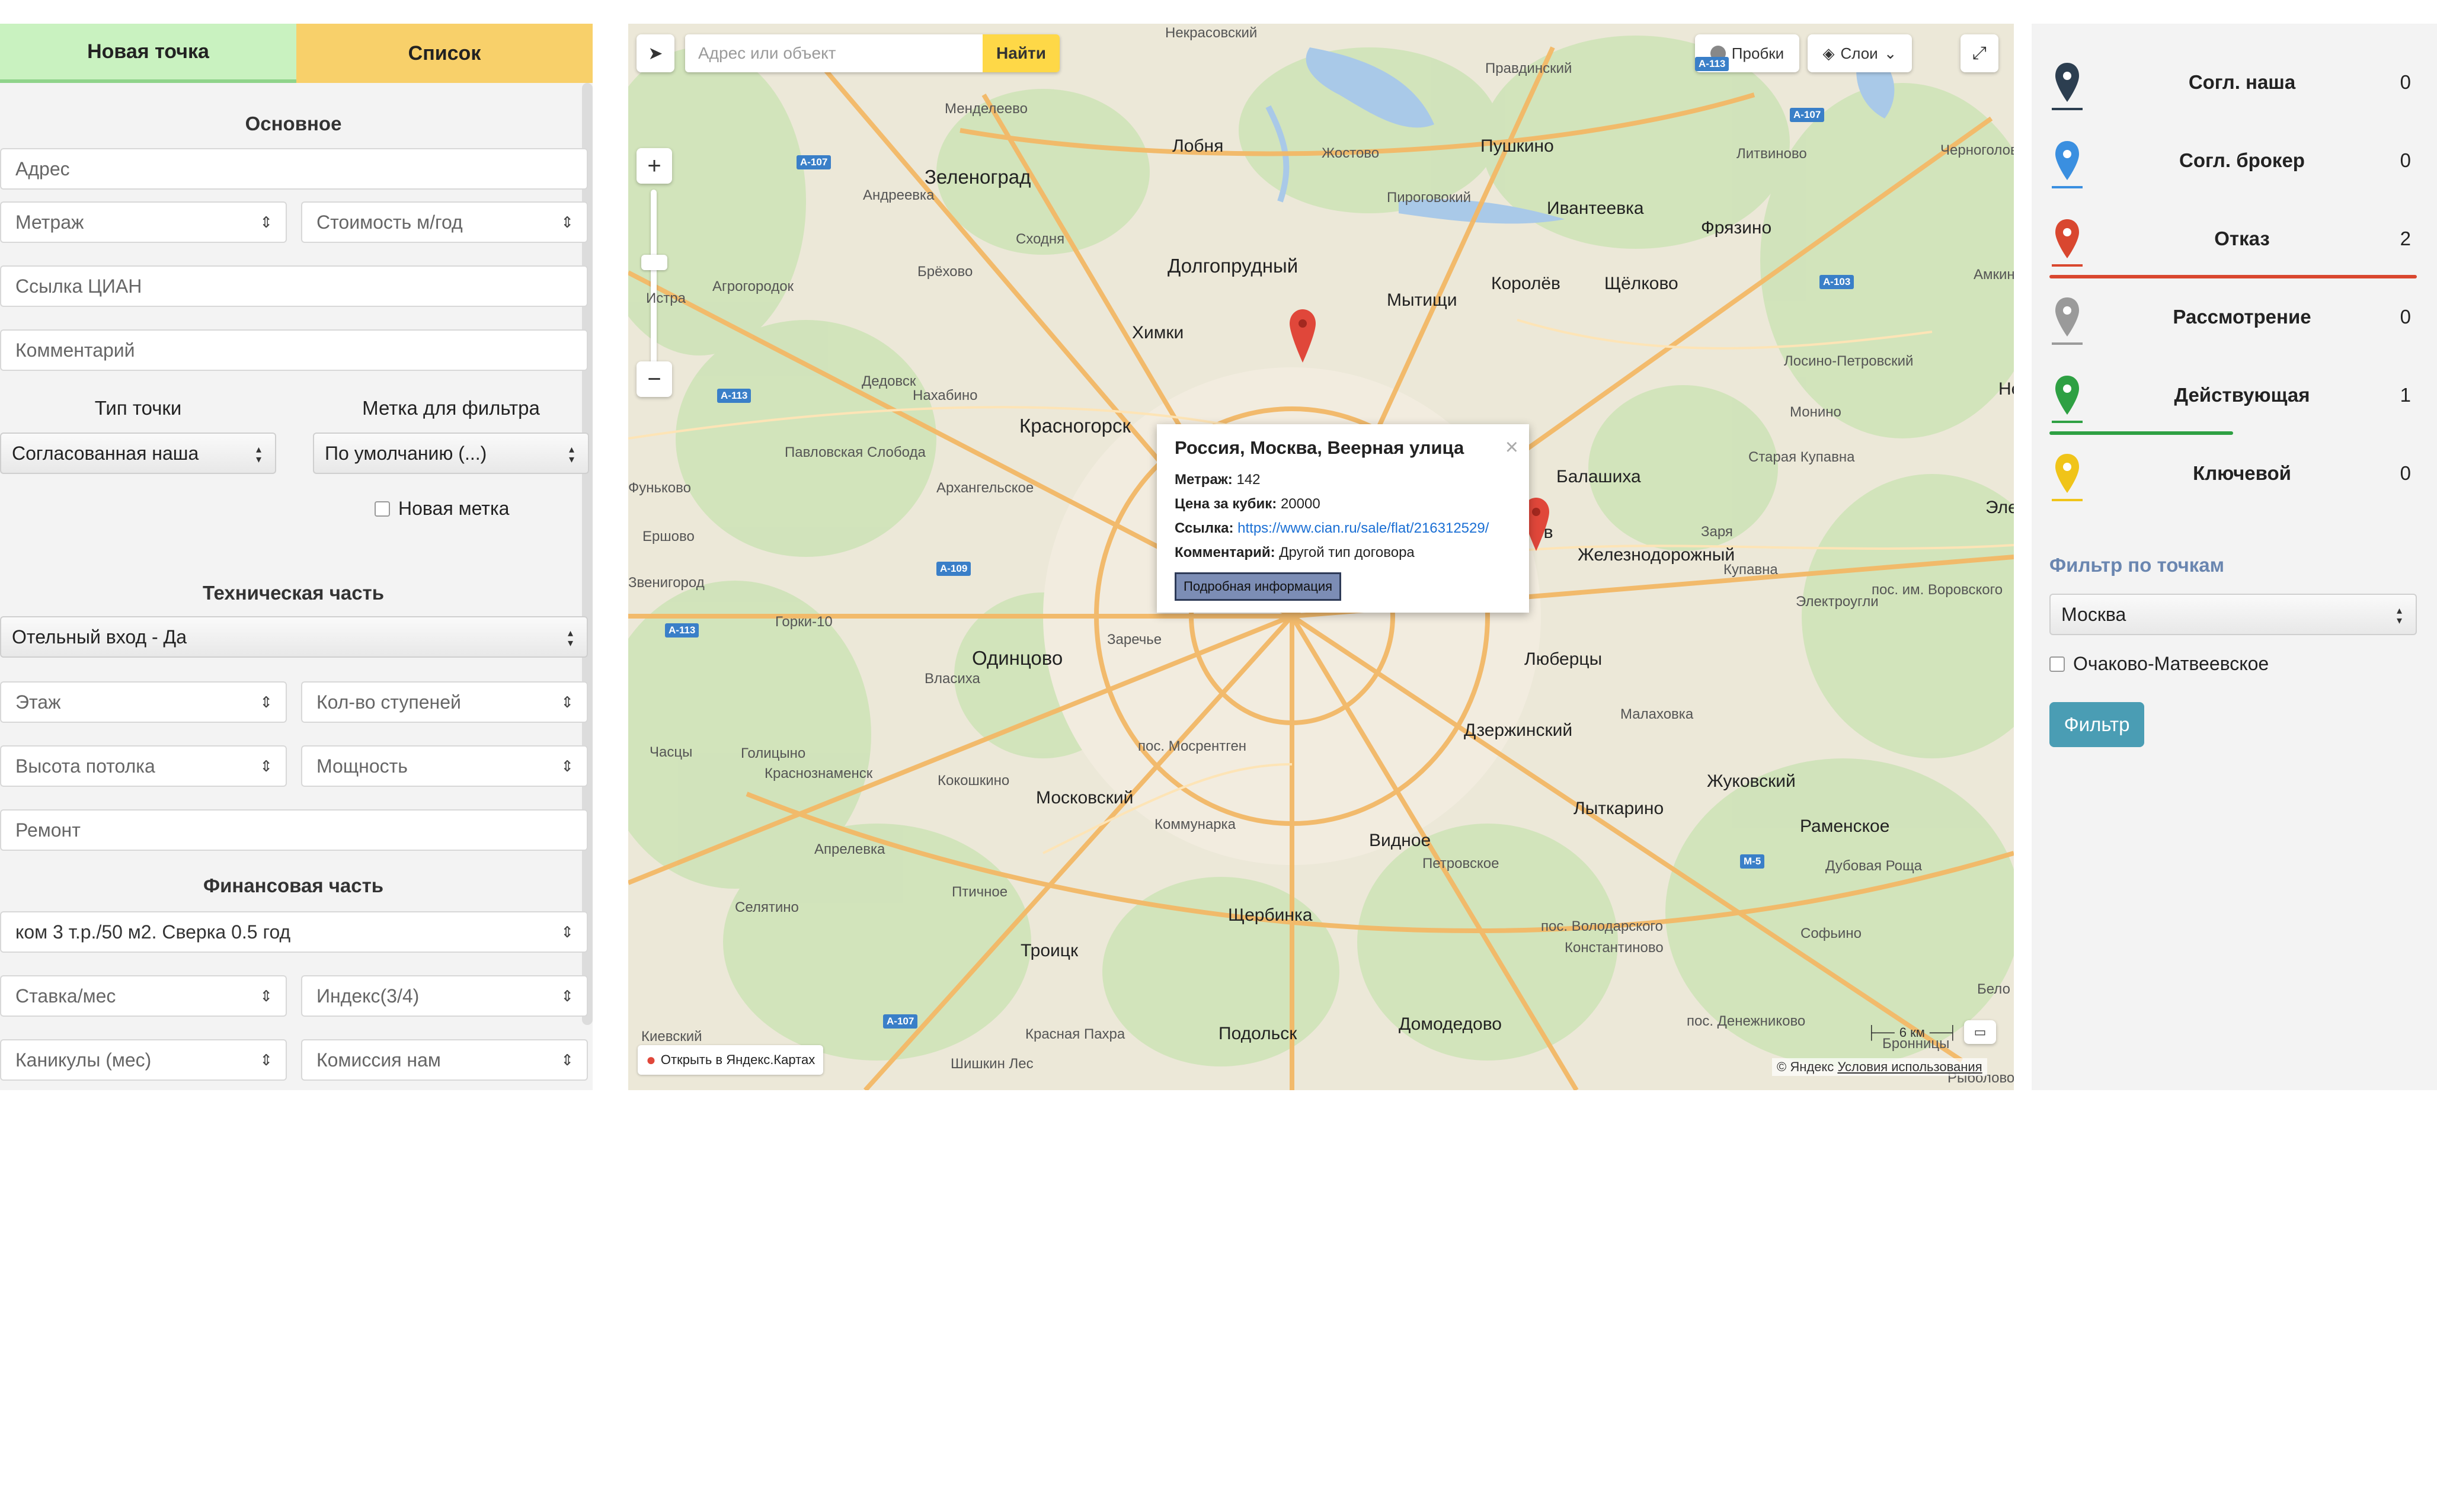 Image resolution: width=2437 pixels, height=1512 pixels. Describe the element at coordinates (654, 379) in the screenshot. I see `zoom-out-button: −` at that location.